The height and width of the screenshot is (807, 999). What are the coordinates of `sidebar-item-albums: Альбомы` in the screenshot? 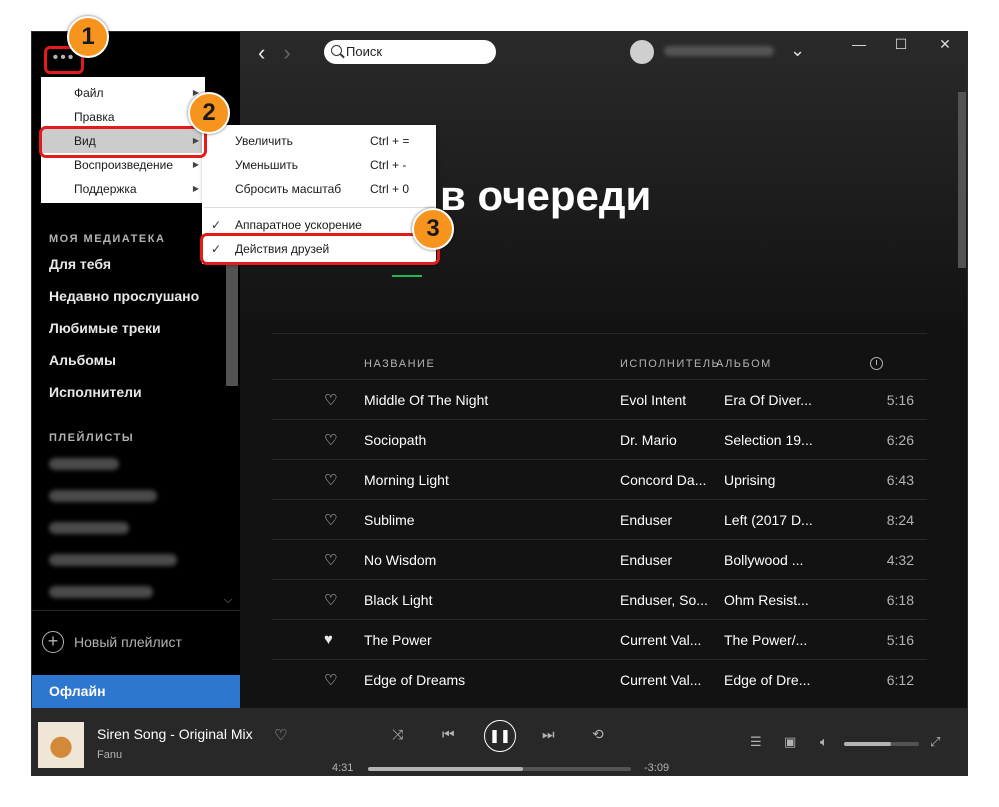 It's located at (82, 360).